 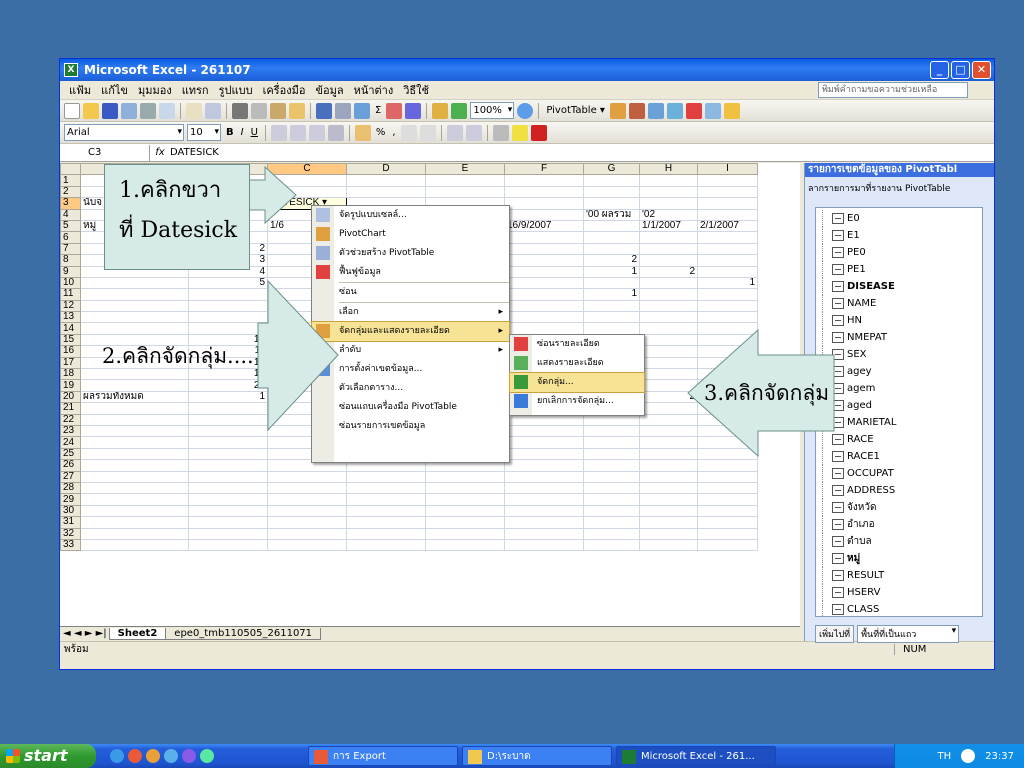 What do you see at coordinates (668, 271) in the screenshot?
I see `cell: 2` at bounding box center [668, 271].